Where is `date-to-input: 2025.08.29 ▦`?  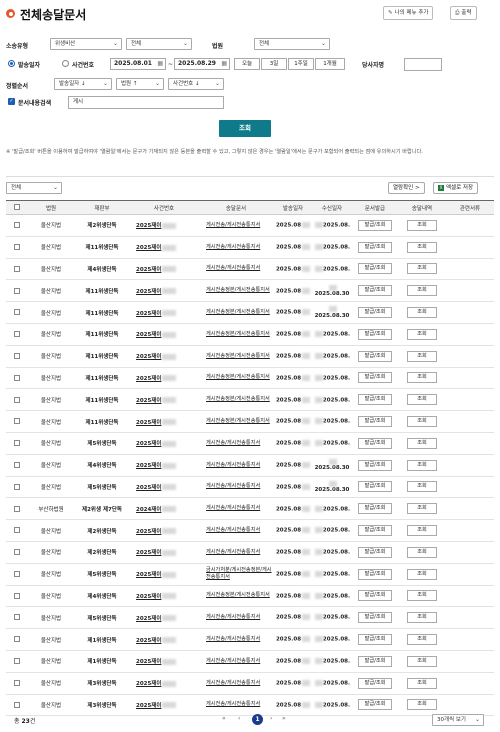 date-to-input: 2025.08.29 ▦ is located at coordinates (202, 64).